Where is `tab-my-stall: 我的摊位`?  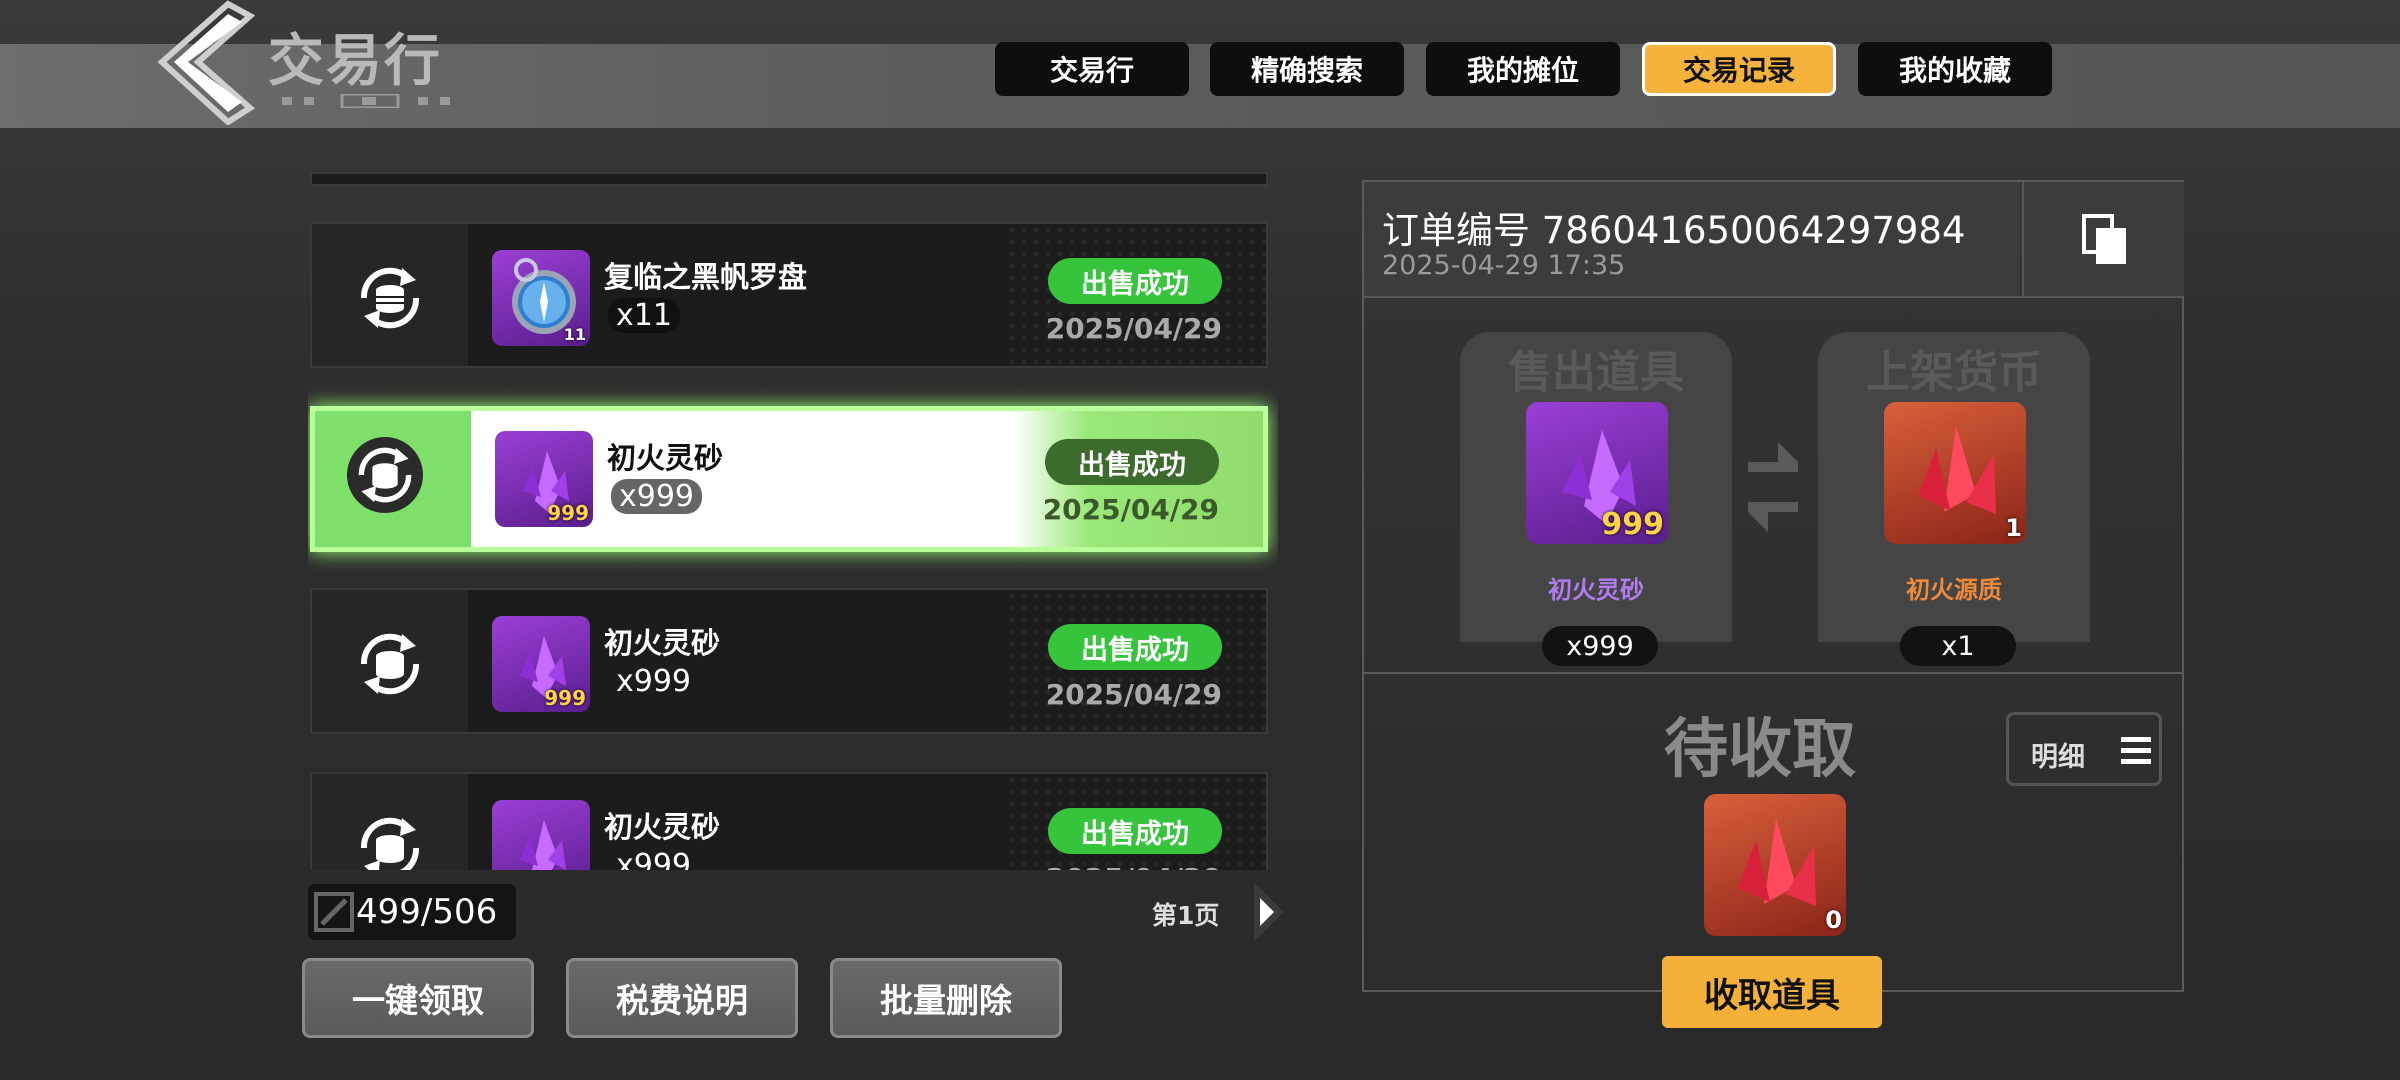 tab-my-stall: 我的摊位 is located at coordinates (1523, 69).